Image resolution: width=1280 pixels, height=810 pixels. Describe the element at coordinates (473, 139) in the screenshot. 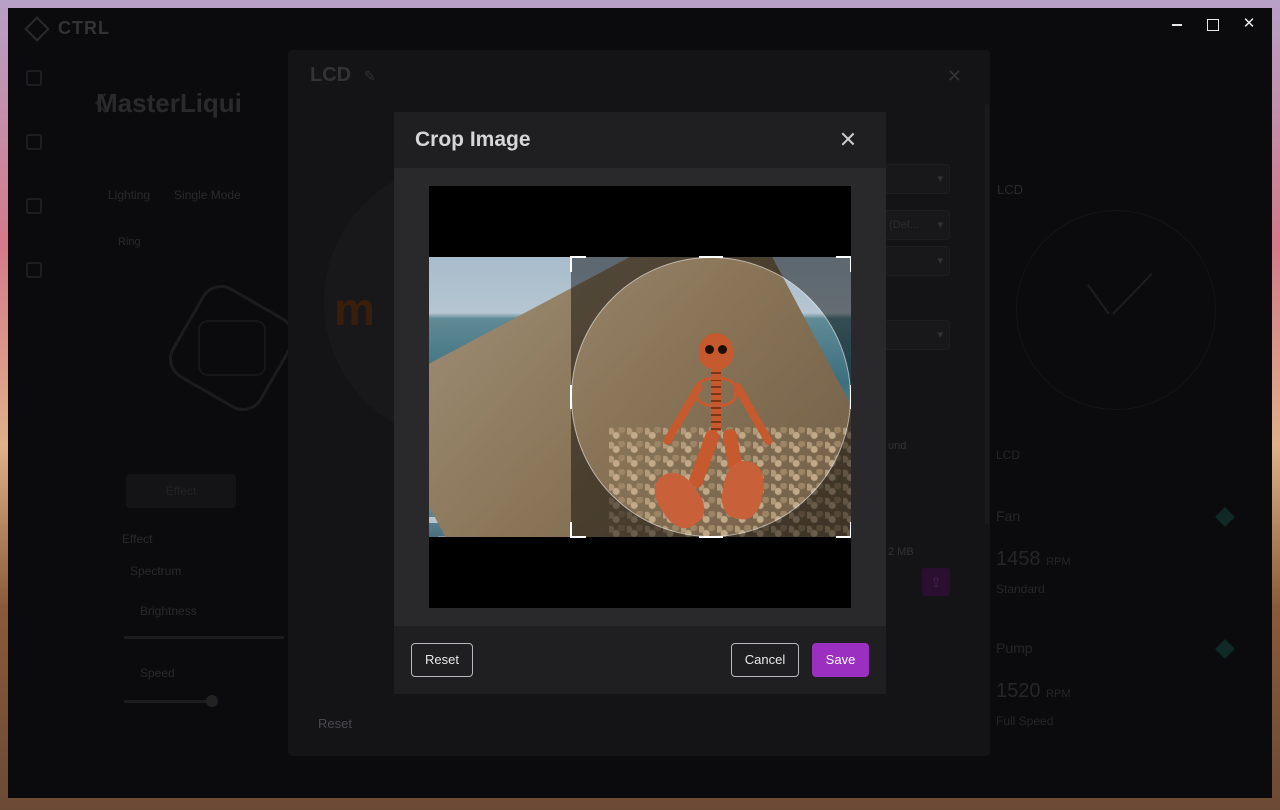

I see `crop-dialog-title: Crop Image` at that location.